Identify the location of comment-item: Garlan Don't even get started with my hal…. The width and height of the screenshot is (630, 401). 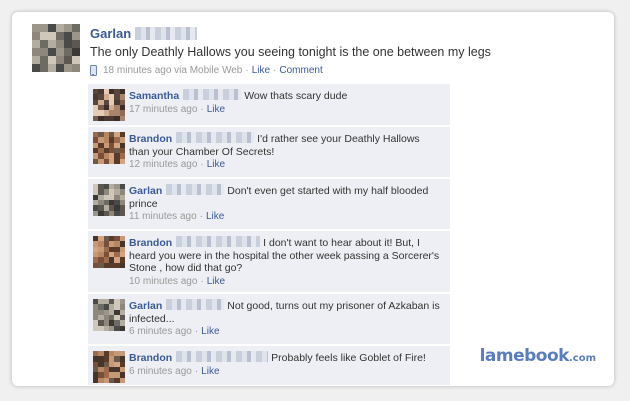
(269, 204).